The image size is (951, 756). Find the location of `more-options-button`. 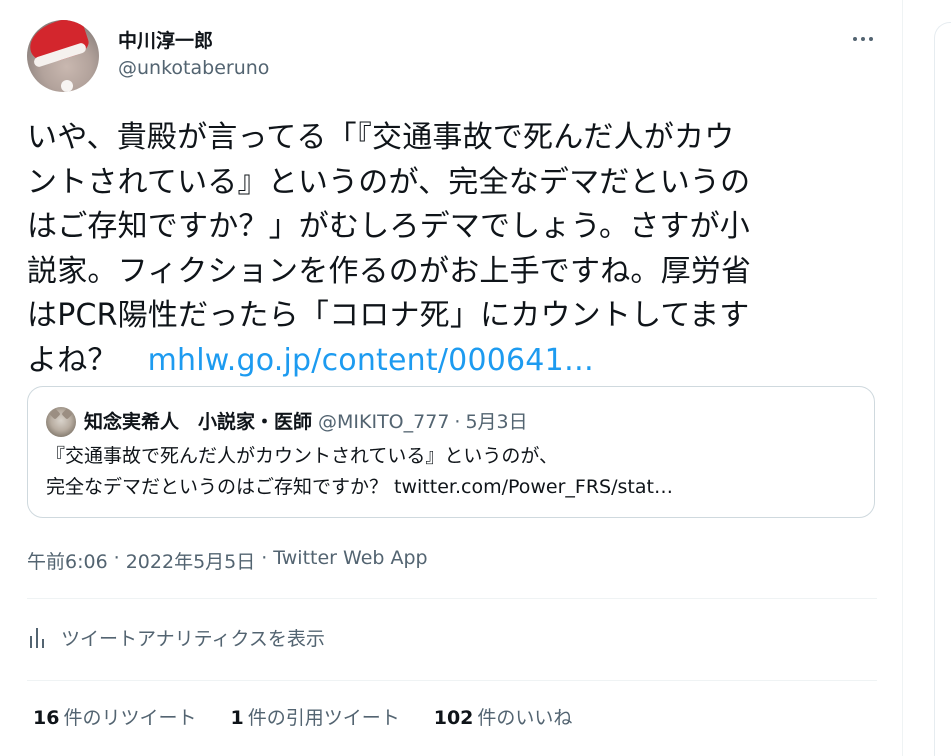

more-options-button is located at coordinates (863, 39).